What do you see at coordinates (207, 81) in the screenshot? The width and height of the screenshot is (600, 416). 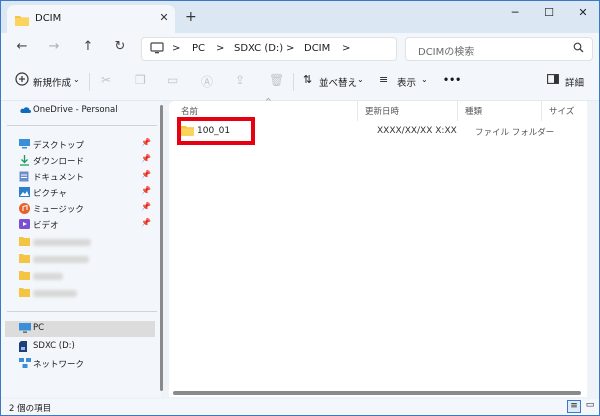 I see `rename-icon: Ⓐ` at bounding box center [207, 81].